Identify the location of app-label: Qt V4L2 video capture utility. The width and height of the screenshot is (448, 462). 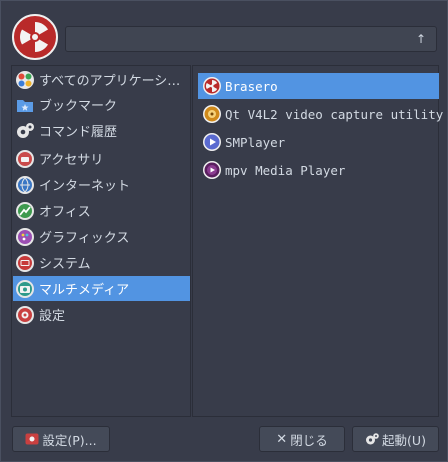
(334, 114).